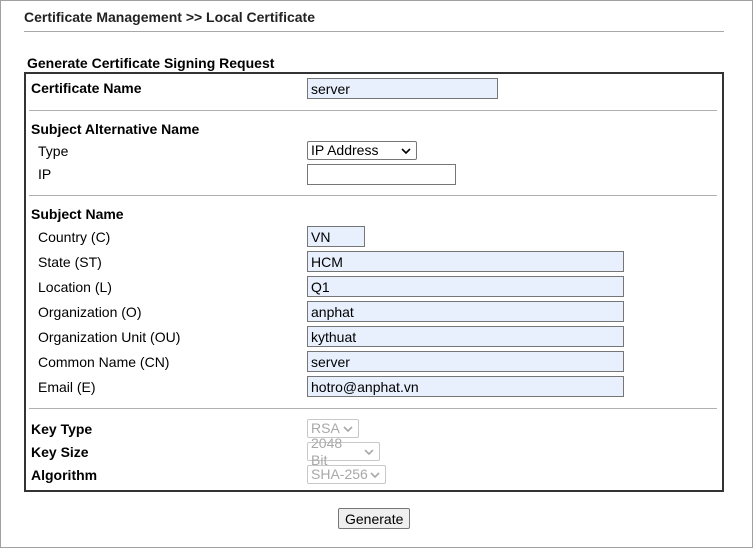 The width and height of the screenshot is (753, 548). What do you see at coordinates (336, 236) in the screenshot?
I see `country-input` at bounding box center [336, 236].